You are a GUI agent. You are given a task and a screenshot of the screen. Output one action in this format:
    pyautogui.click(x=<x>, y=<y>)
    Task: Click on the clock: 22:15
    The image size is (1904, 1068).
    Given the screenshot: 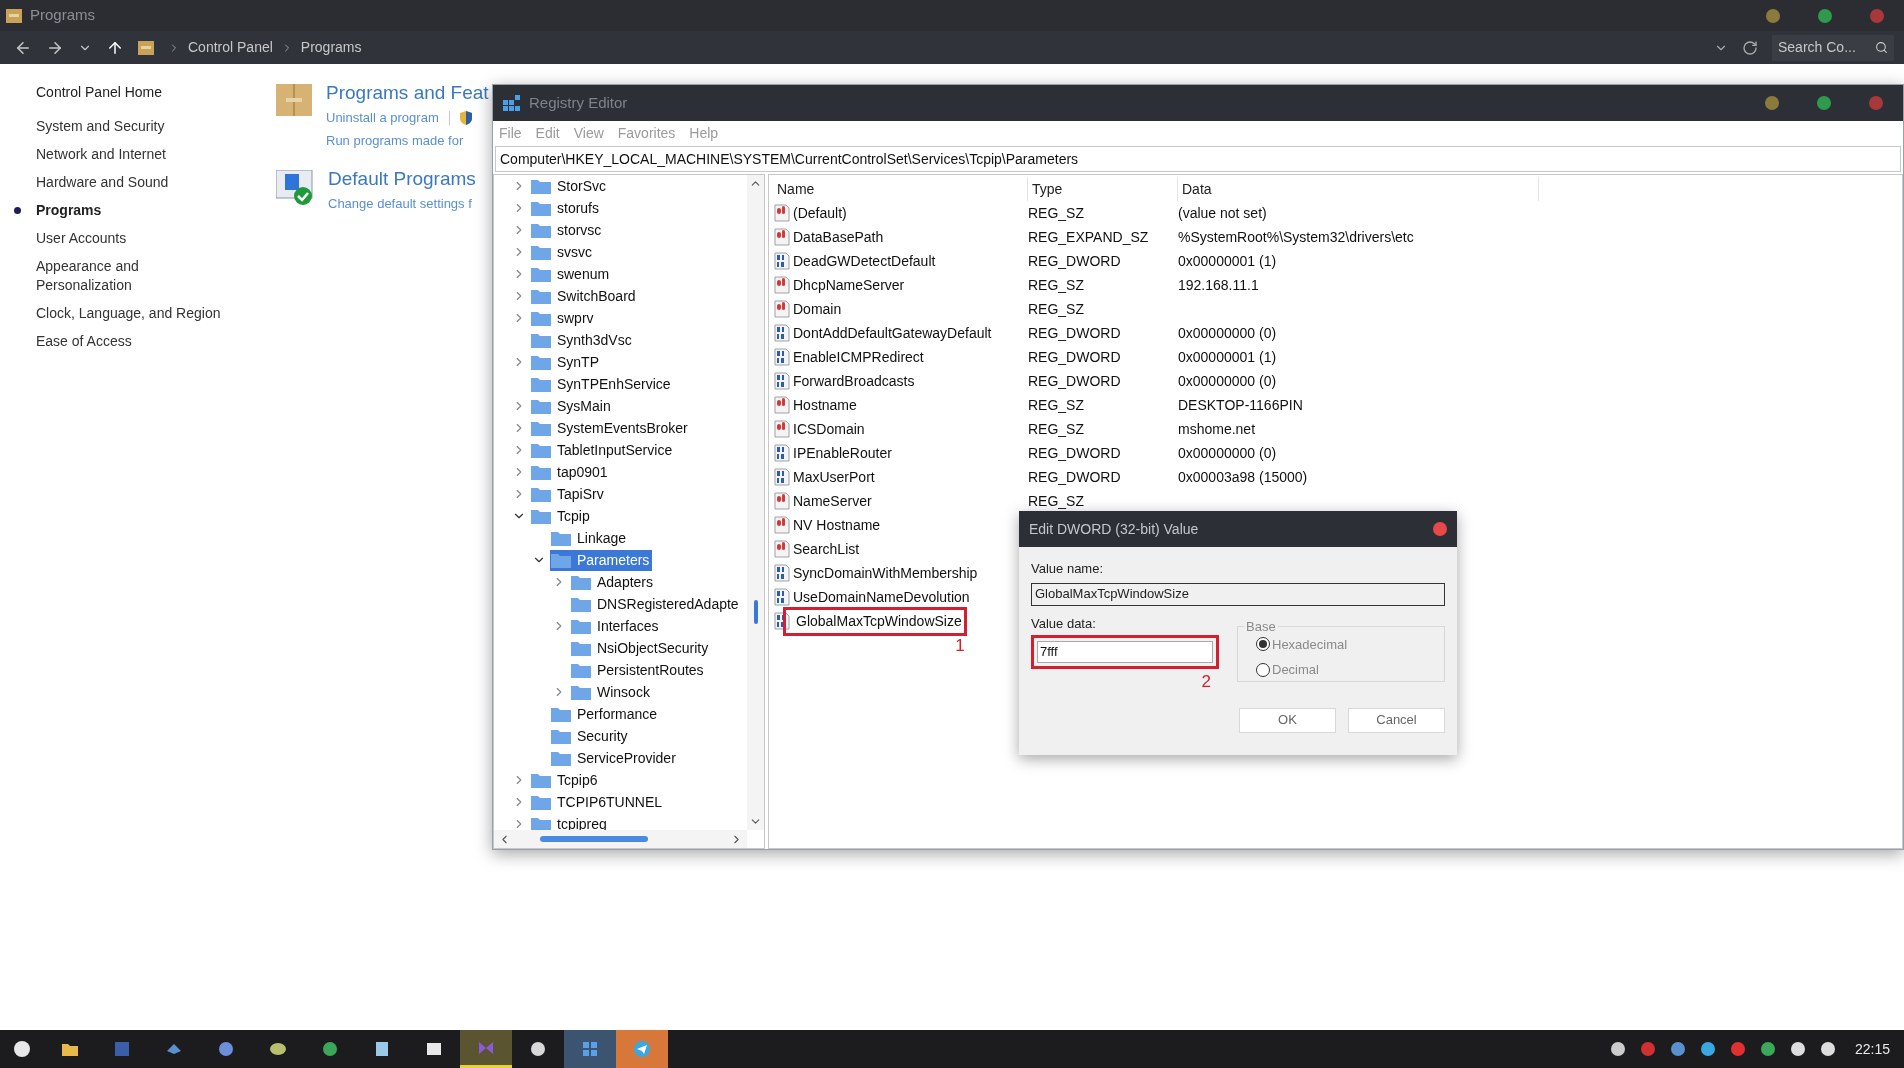 What is the action you would take?
    pyautogui.click(x=1872, y=1049)
    